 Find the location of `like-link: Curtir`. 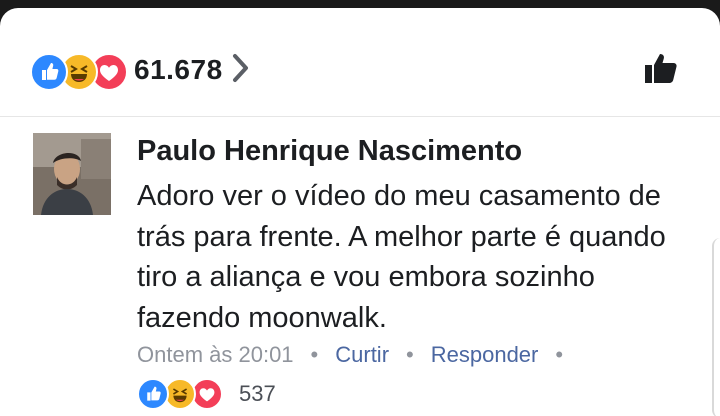

like-link: Curtir is located at coordinates (362, 355).